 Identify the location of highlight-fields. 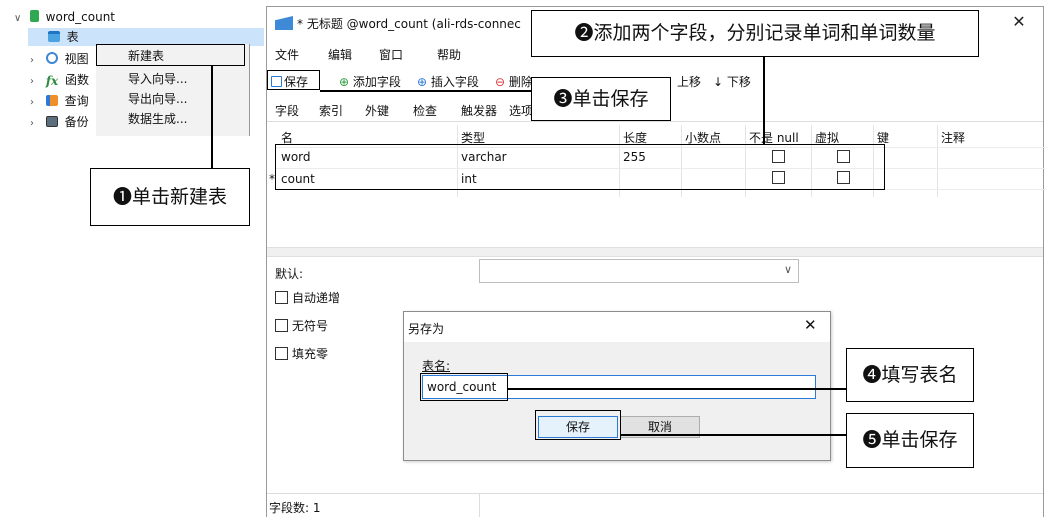
(580, 167).